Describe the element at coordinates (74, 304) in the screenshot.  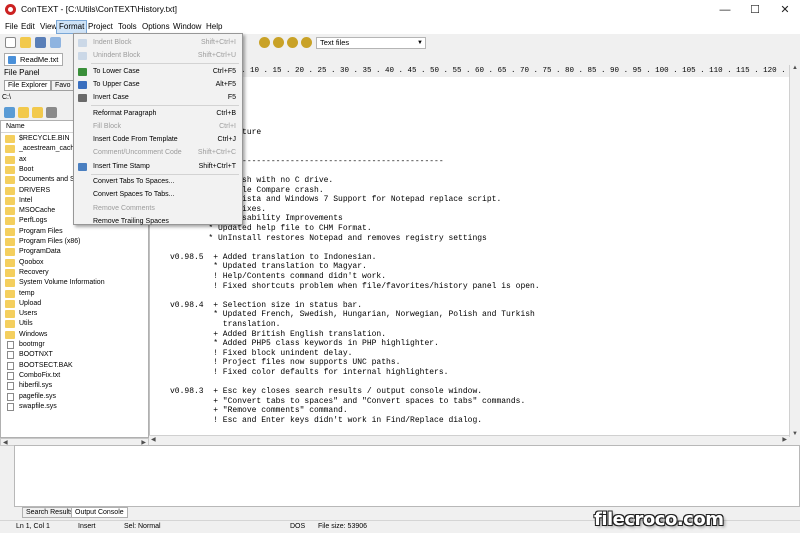
I see `file-list-item: Upload` at that location.